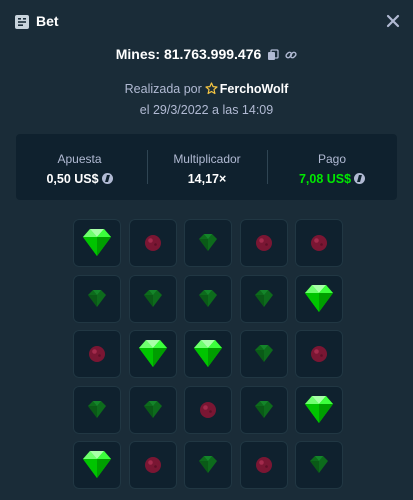  What do you see at coordinates (254, 89) in the screenshot?
I see `username-link: FerchoWolf` at bounding box center [254, 89].